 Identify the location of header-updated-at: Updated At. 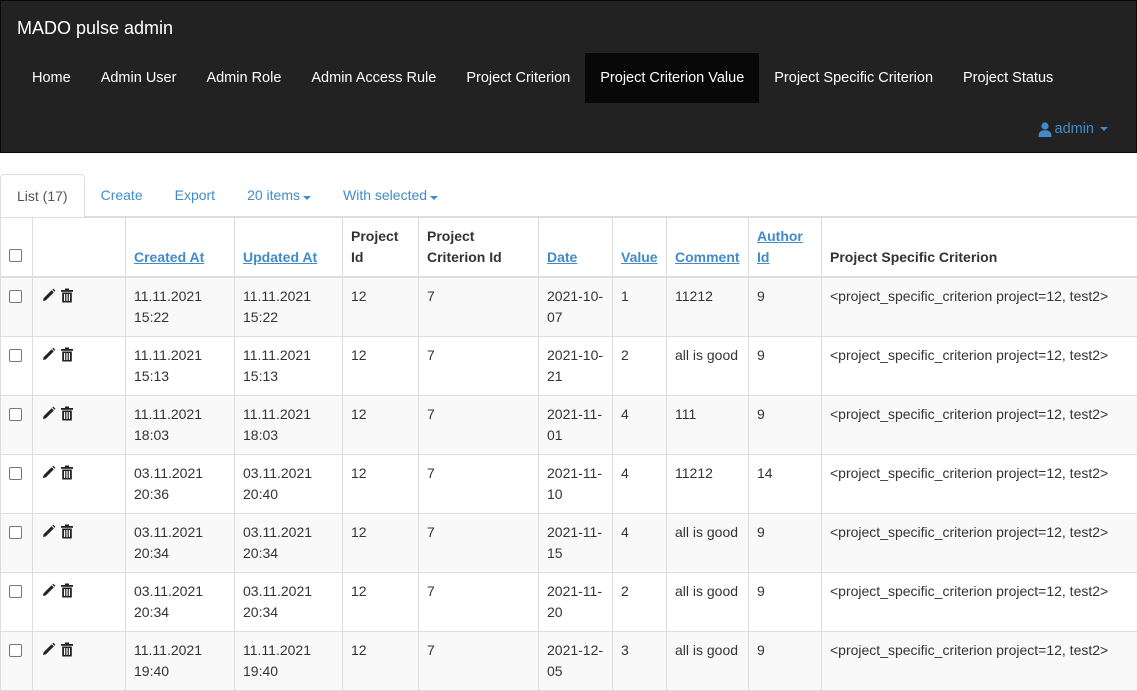
(288, 247).